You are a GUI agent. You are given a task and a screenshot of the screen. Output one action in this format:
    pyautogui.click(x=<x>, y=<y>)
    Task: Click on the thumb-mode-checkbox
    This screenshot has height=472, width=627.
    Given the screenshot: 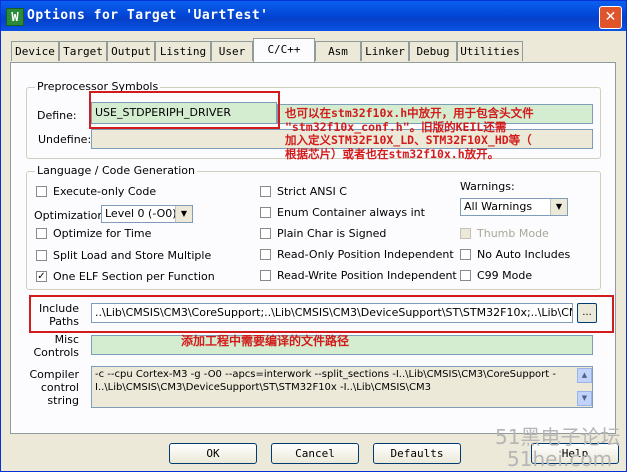 What is the action you would take?
    pyautogui.click(x=465, y=233)
    